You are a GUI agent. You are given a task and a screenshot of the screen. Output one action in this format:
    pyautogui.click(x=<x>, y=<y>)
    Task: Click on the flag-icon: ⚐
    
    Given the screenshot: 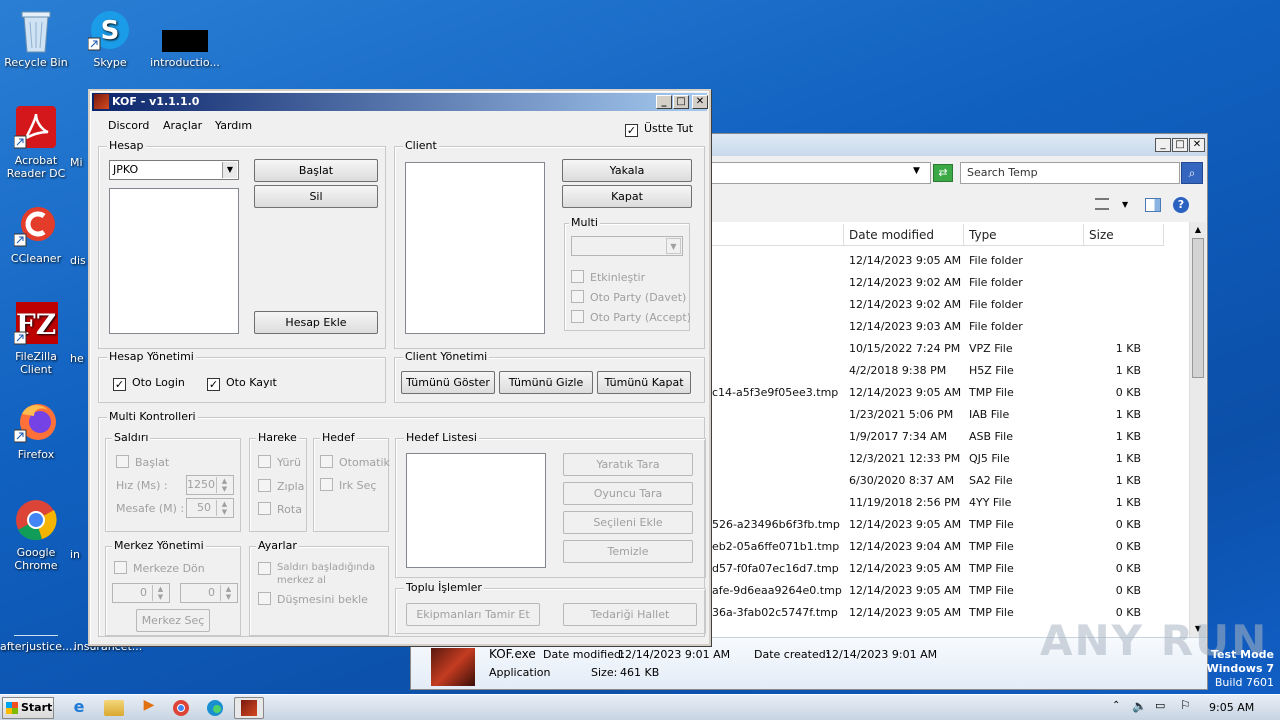 What is the action you would take?
    pyautogui.click(x=1185, y=705)
    